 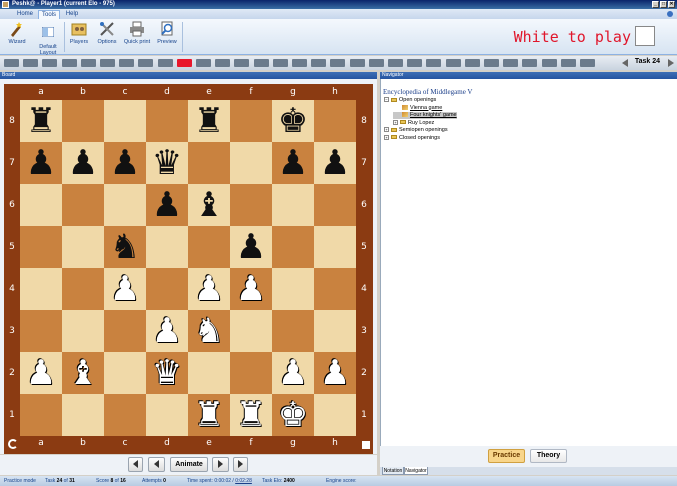 I want to click on black-bishop-icon: ♝, so click(x=209, y=205).